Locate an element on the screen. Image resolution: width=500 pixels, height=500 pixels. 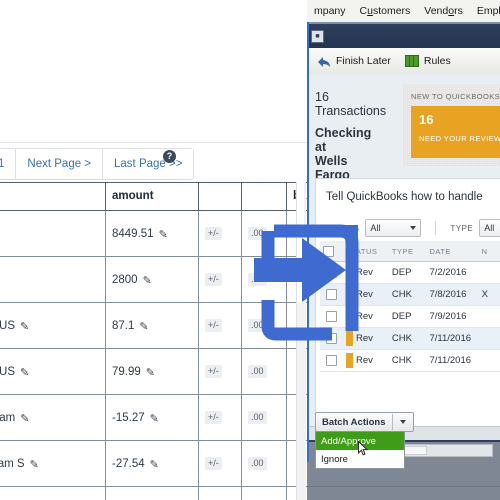
header-plusminus is located at coordinates (220, 196).